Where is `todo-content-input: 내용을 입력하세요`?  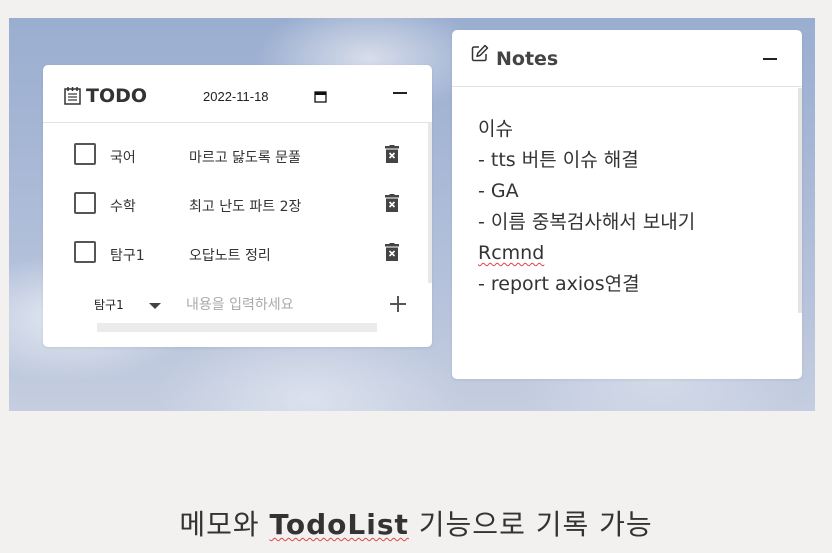
todo-content-input: 내용을 입력하세요 is located at coordinates (240, 304).